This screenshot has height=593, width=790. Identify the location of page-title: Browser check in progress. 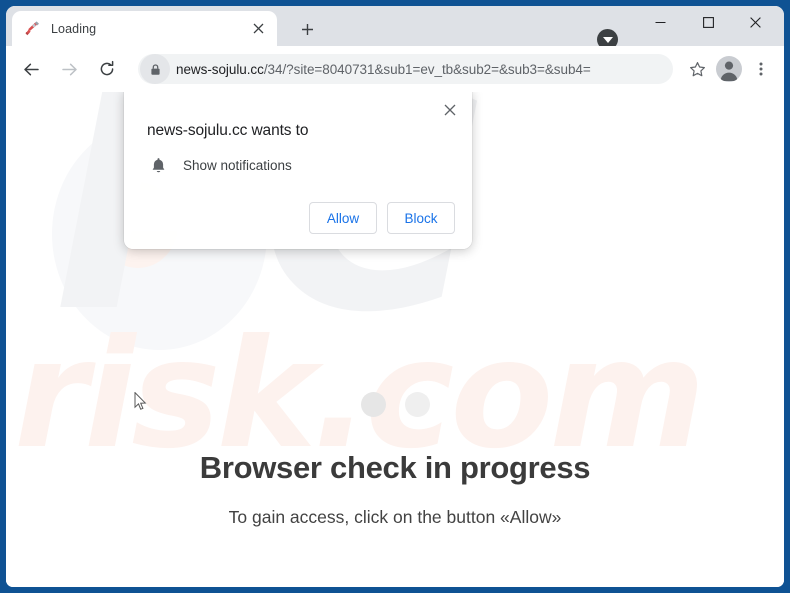
(395, 467).